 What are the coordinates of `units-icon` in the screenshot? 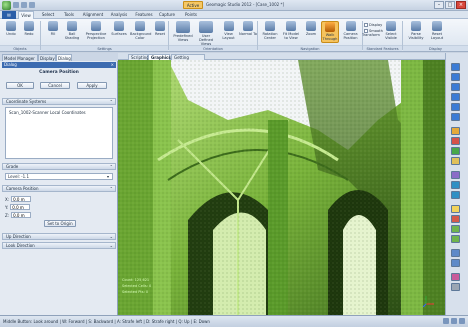 It's located at (454, 321).